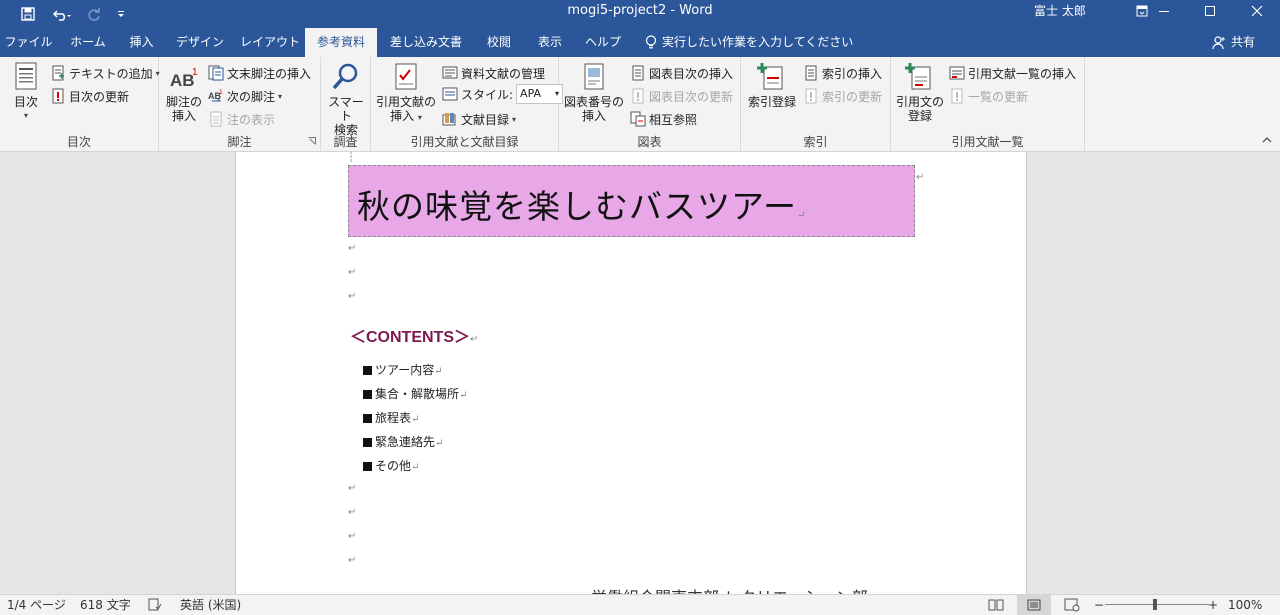 This screenshot has height=615, width=1280. I want to click on mark-citation-label-1: 引用文の, so click(919, 102).